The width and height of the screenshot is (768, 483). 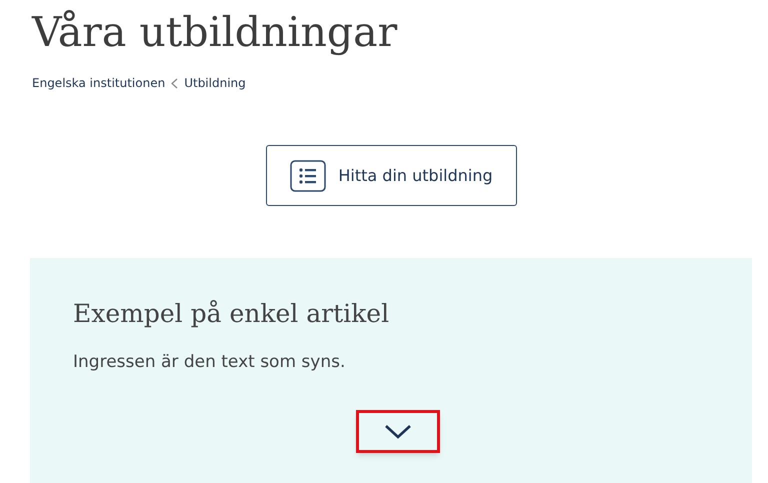 I want to click on page-title: Våra utbildningar, so click(x=215, y=32).